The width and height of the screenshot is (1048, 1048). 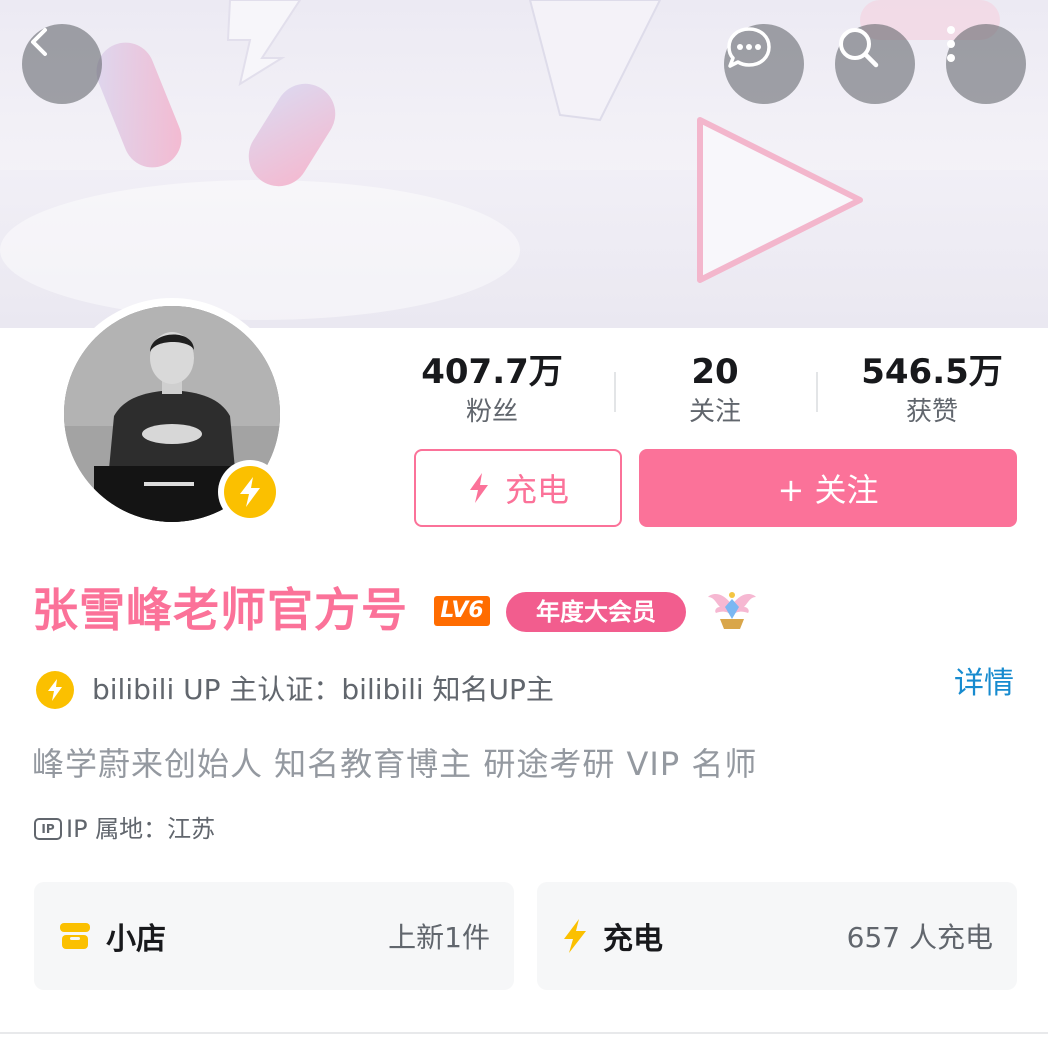 I want to click on stat-fans: 407.7万 粉丝, so click(x=492, y=390).